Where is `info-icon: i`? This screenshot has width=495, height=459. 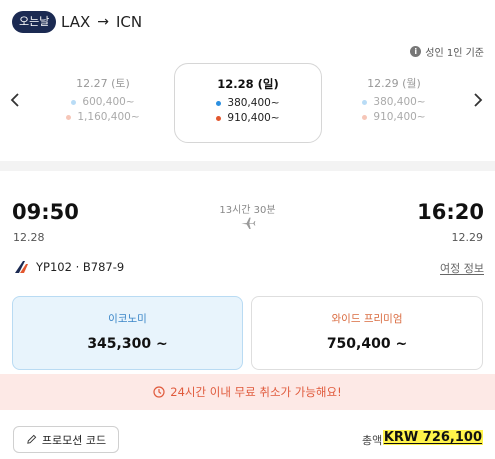
info-icon: i is located at coordinates (416, 51).